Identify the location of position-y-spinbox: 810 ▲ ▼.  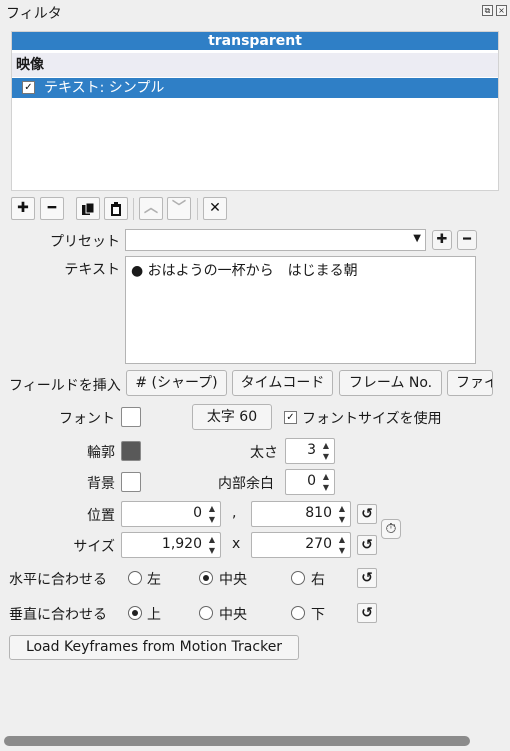
(301, 514).